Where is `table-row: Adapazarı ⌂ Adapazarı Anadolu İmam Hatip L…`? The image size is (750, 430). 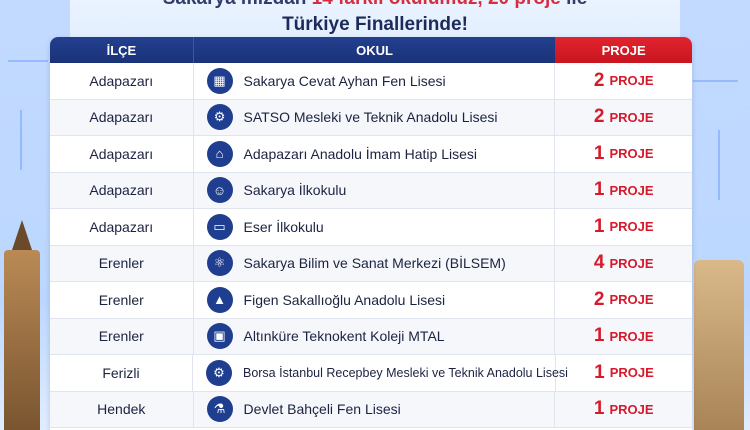
table-row: Adapazarı ⌂ Adapazarı Anadolu İmam Hatip L… is located at coordinates (371, 154).